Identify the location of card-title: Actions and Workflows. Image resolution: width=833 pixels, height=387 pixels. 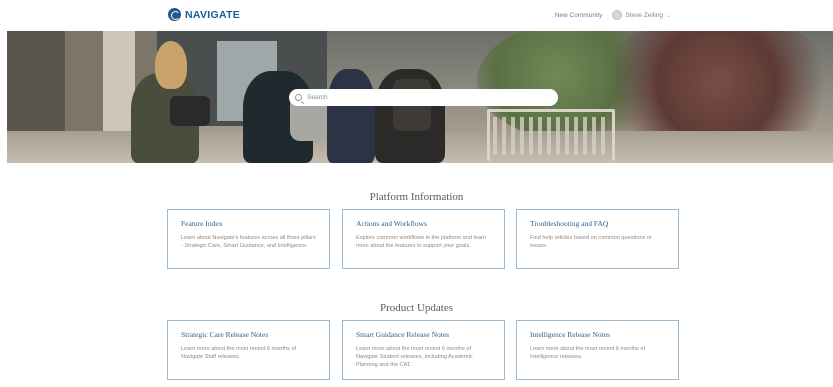
(391, 223).